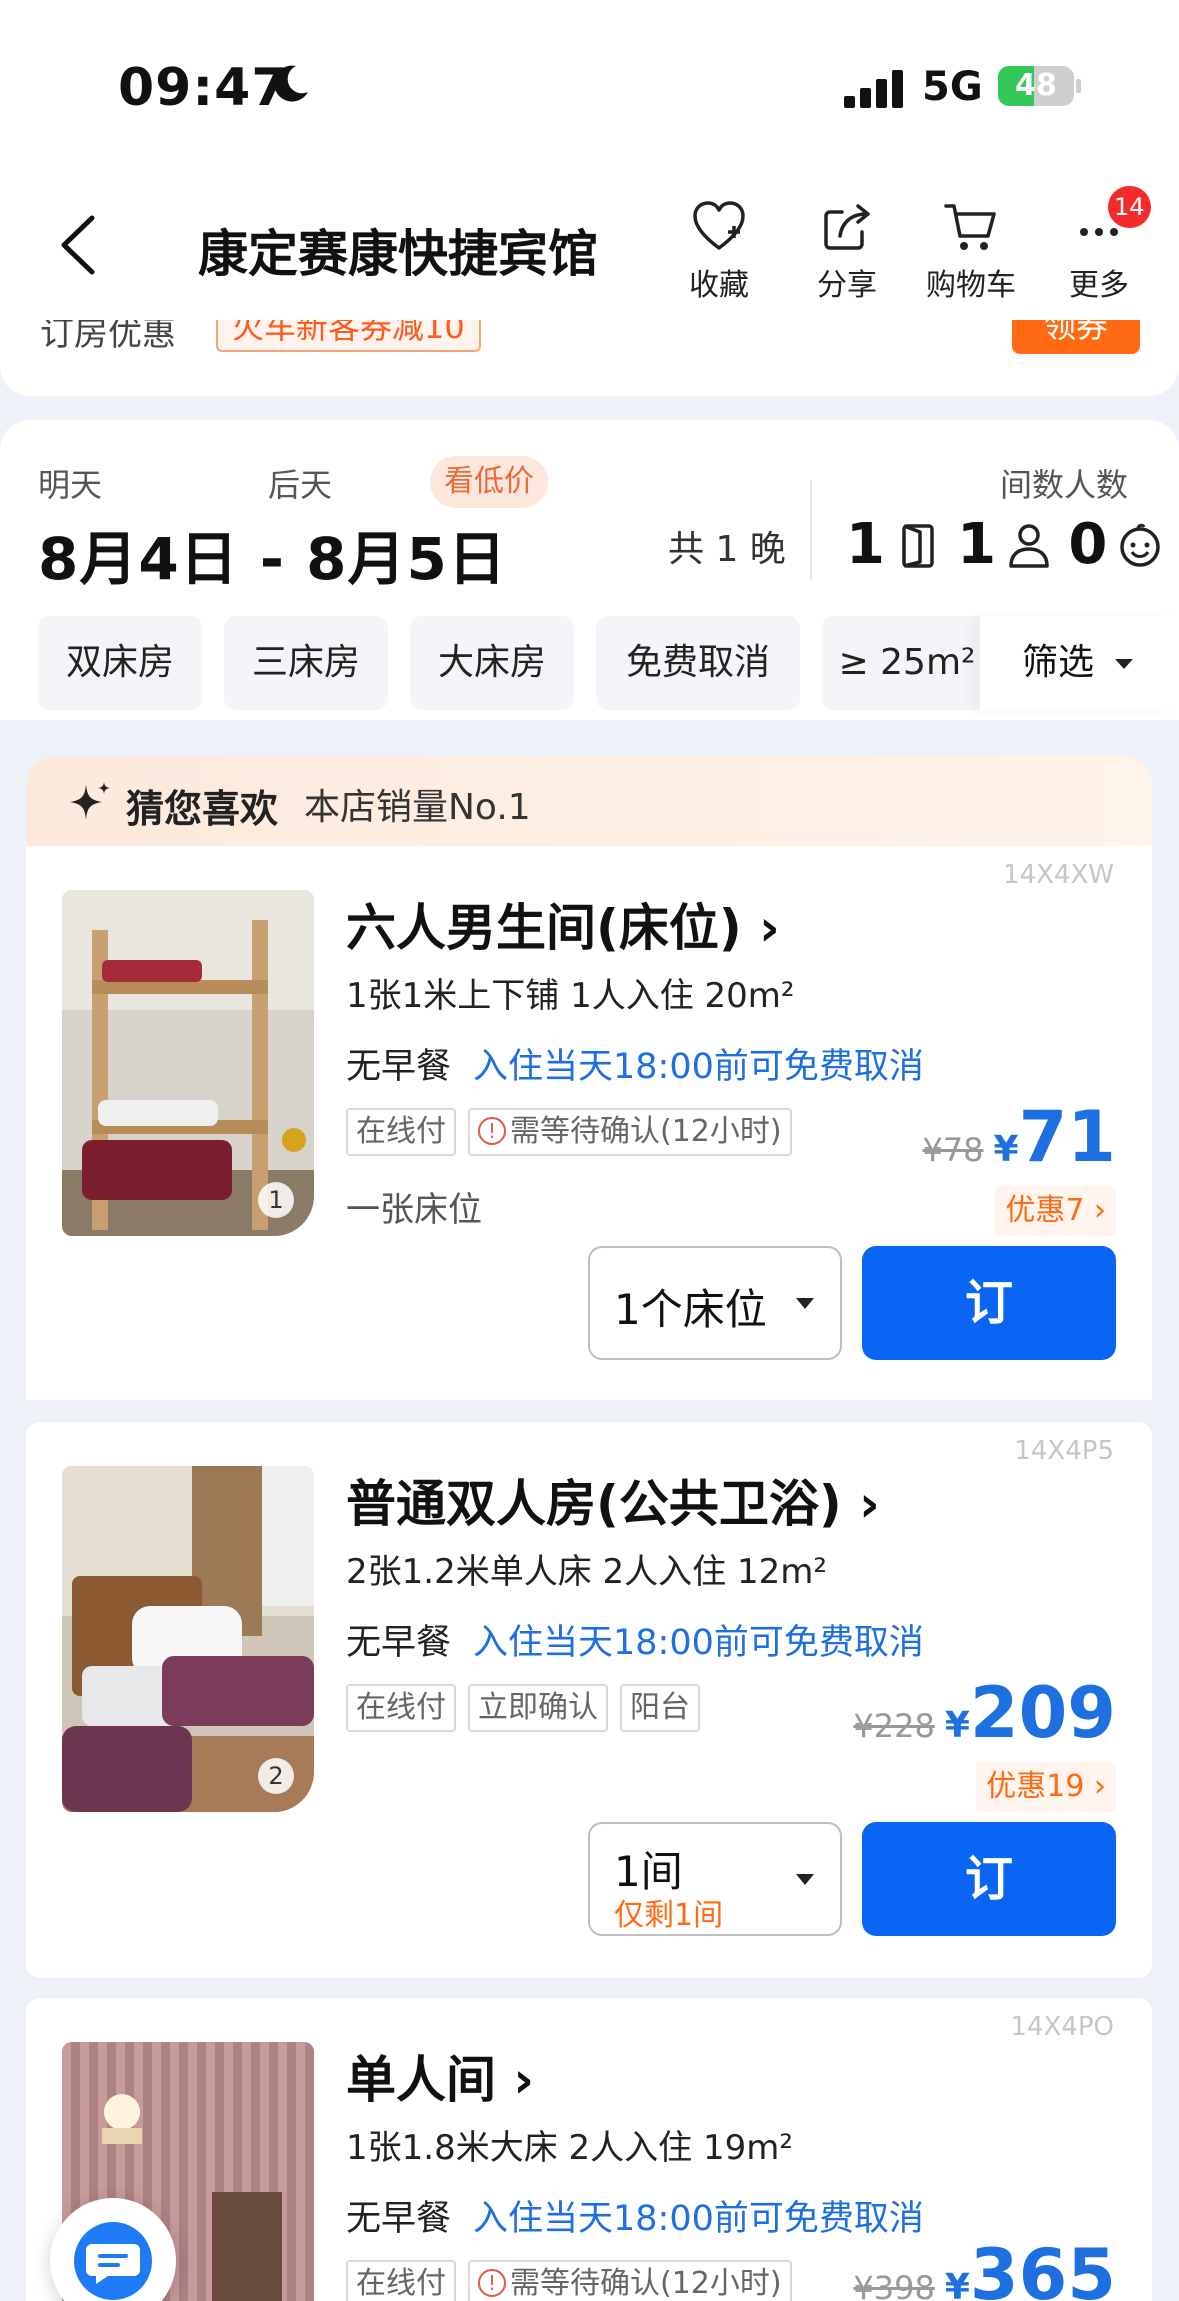 The width and height of the screenshot is (1179, 2301). I want to click on room-photo: 1, so click(188, 1063).